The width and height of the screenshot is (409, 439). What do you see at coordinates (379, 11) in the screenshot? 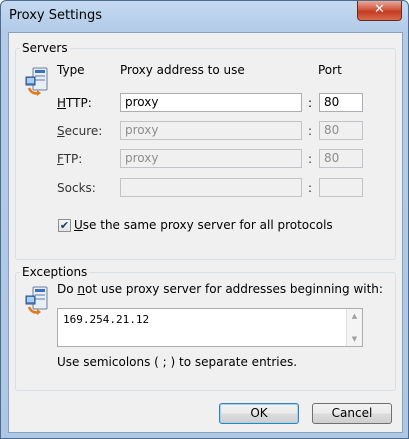
I see `close-button: ✕` at bounding box center [379, 11].